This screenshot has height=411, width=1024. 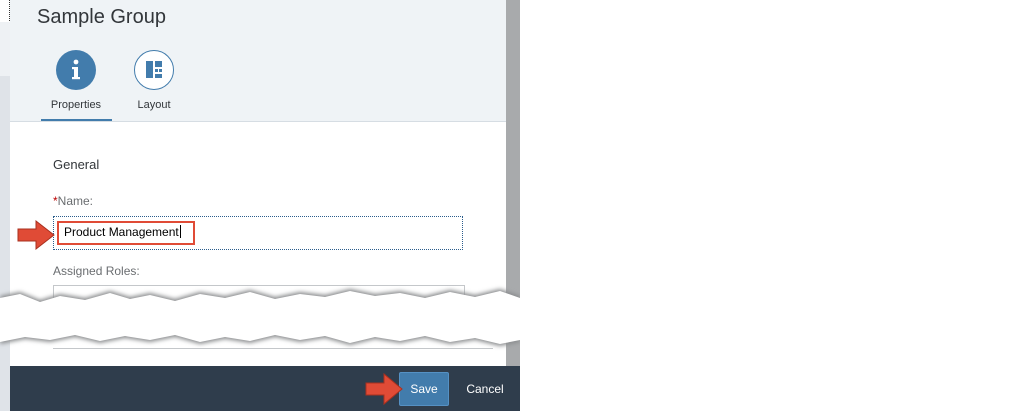 What do you see at coordinates (121, 232) in the screenshot?
I see `name-input-value: Product Management` at bounding box center [121, 232].